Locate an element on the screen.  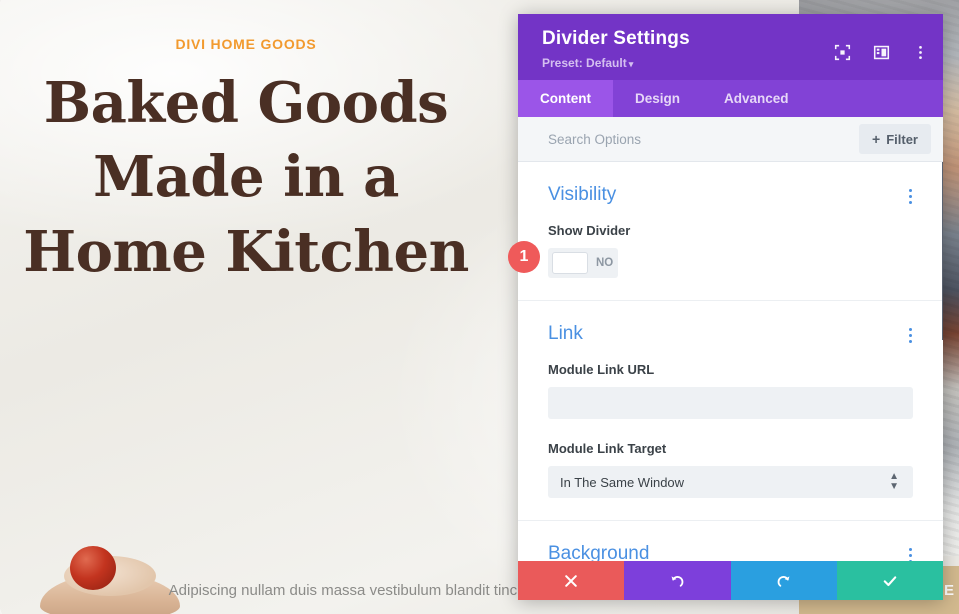
modal-action-bar is located at coordinates (730, 580).